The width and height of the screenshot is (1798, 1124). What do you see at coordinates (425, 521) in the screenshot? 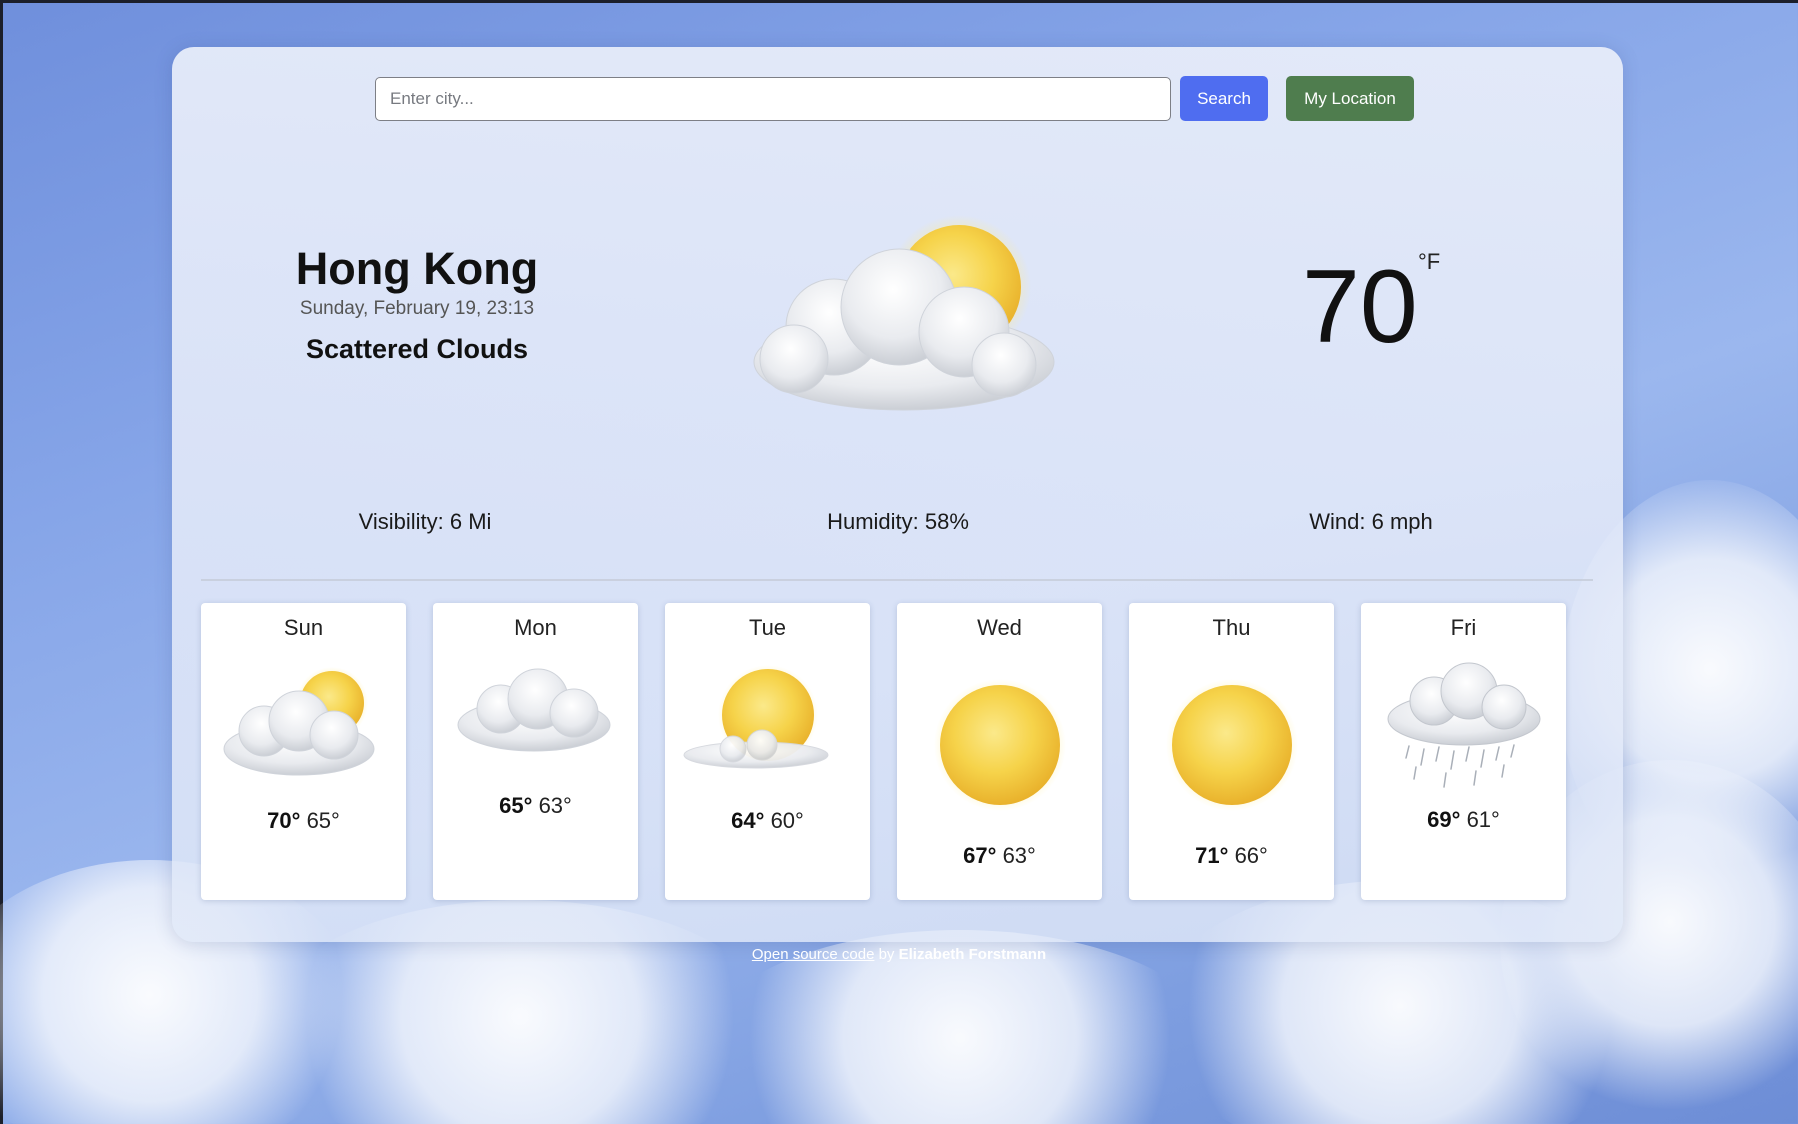
I see `visibility-stat: Visibility: 6 Mi` at bounding box center [425, 521].